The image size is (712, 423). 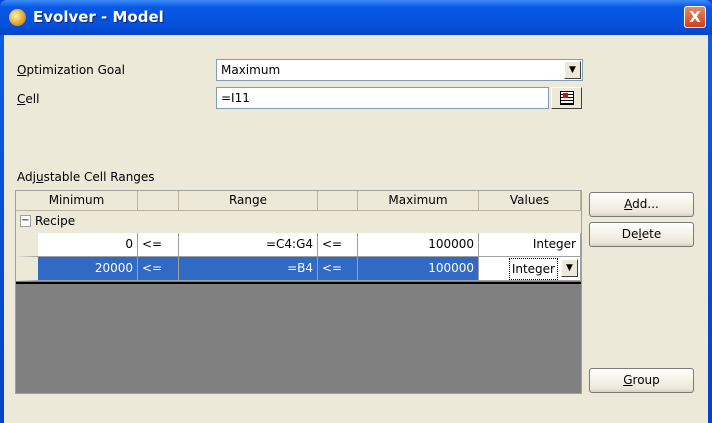 I want to click on header-op2, so click(x=338, y=201).